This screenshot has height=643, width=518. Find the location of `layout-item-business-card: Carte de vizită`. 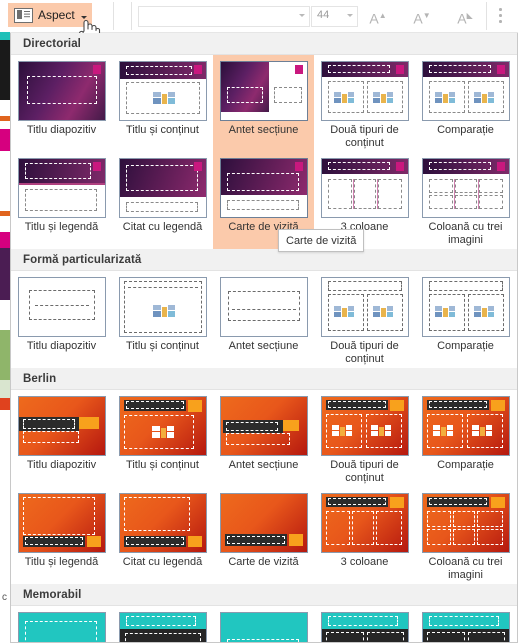

layout-item-business-card: Carte de vizită is located at coordinates (263, 535).